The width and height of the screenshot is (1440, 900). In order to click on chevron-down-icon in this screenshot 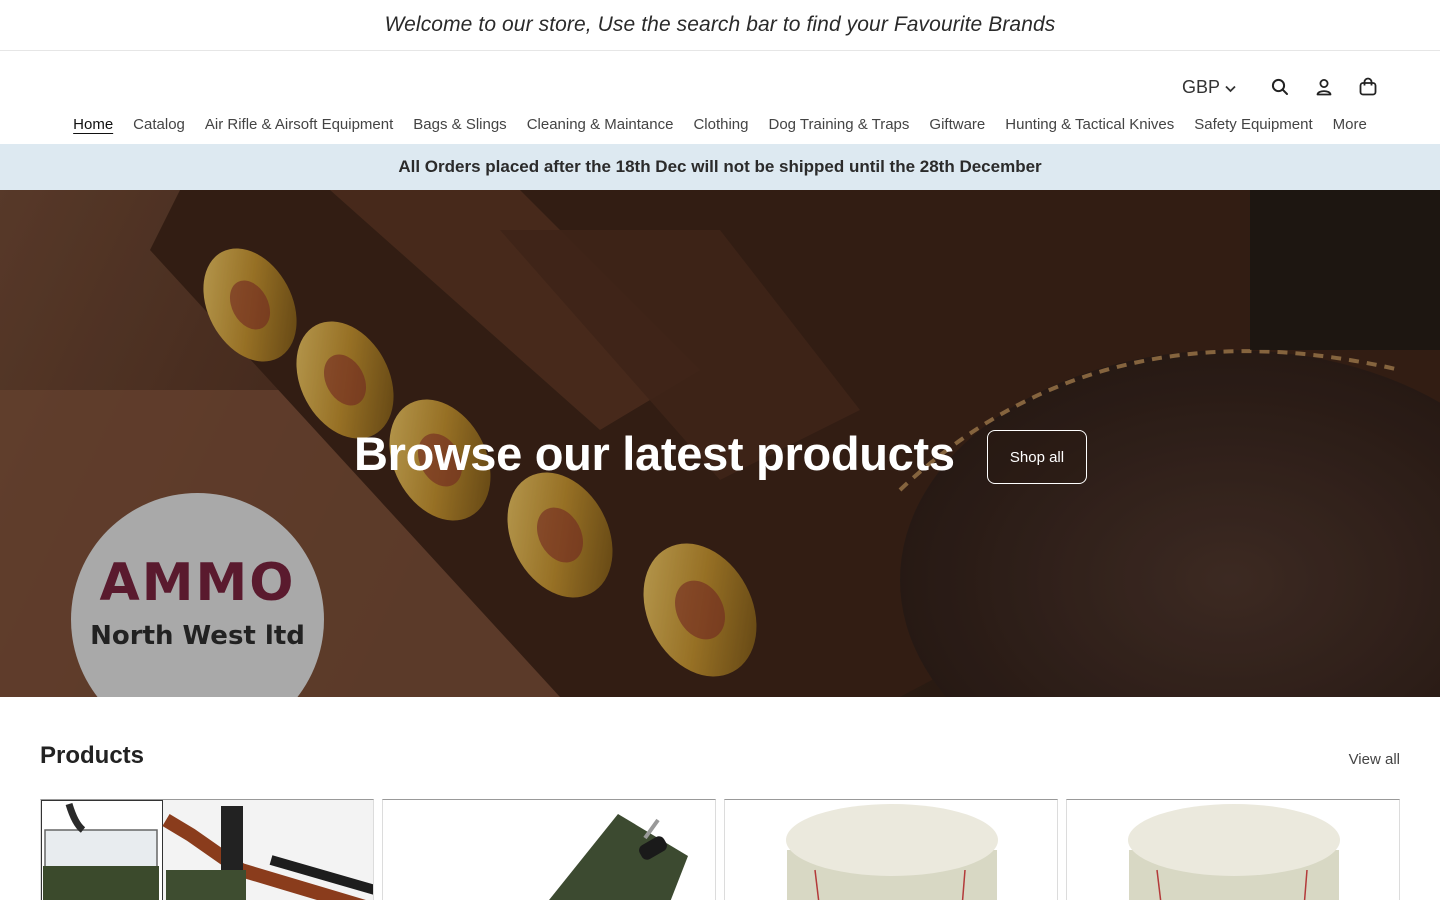, I will do `click(1230, 87)`.